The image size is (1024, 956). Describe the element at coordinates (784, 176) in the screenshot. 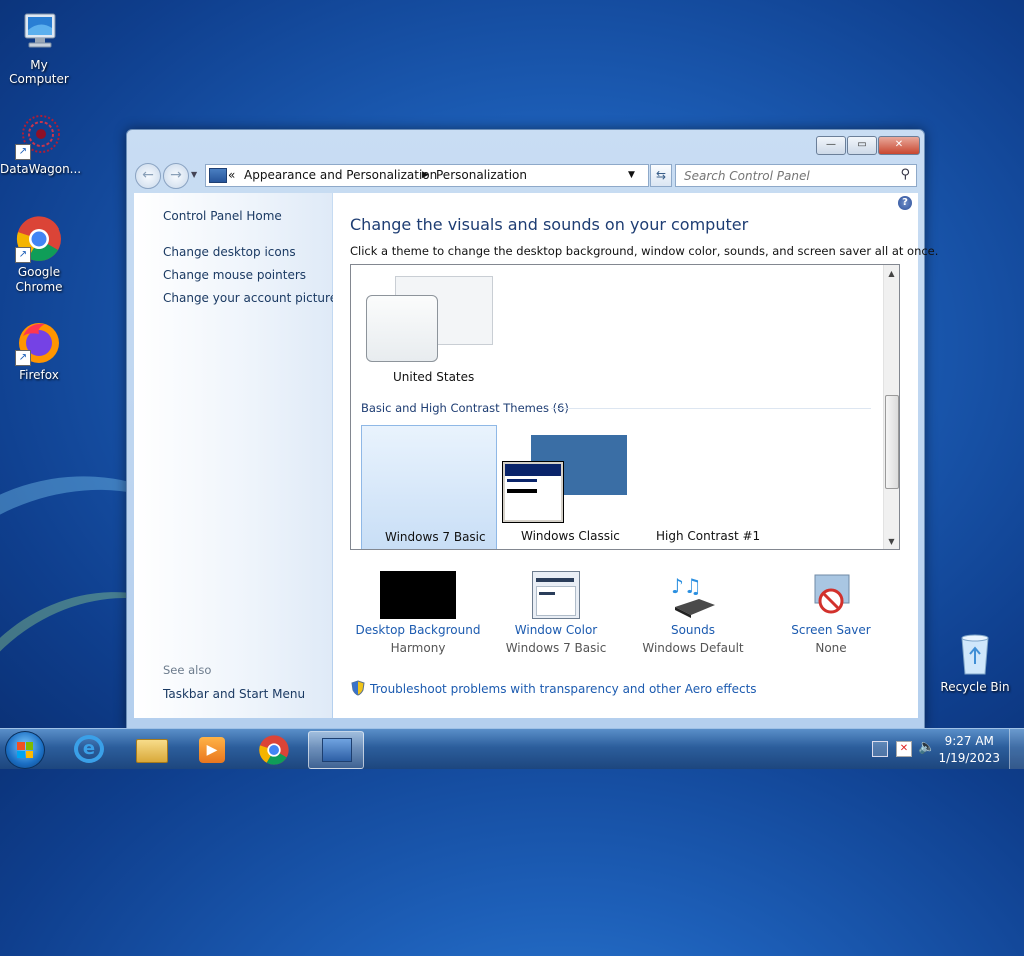

I see `search-input` at that location.